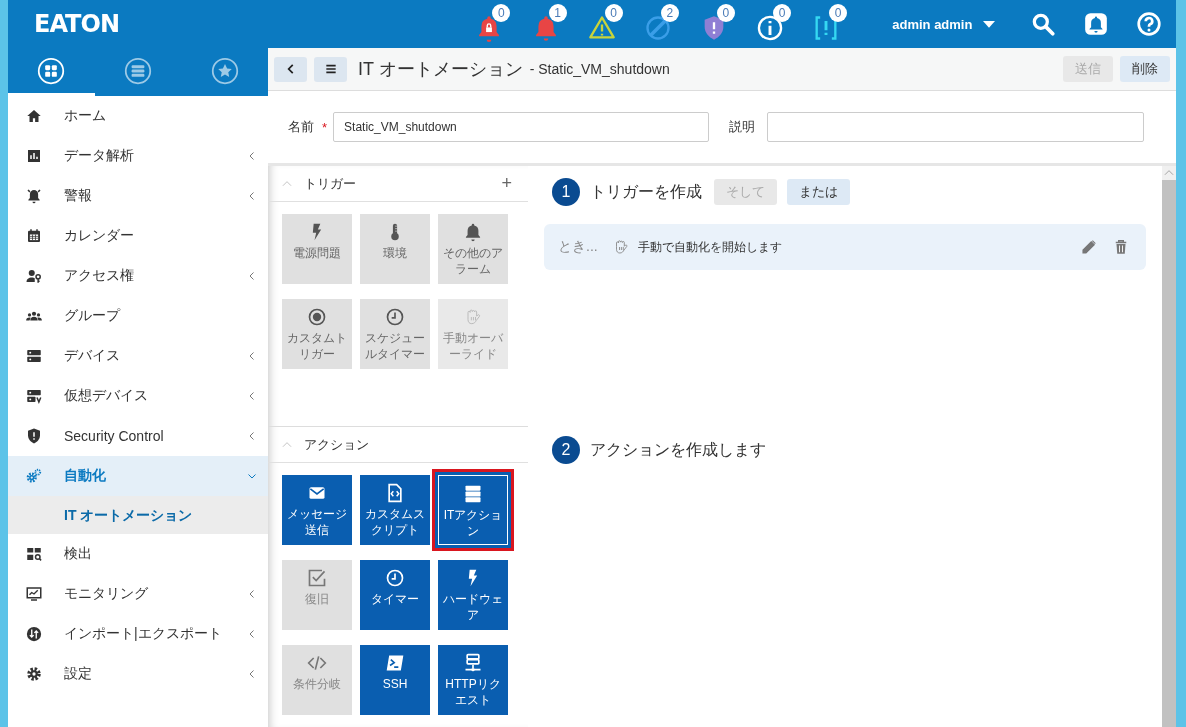 The height and width of the screenshot is (727, 1186). Describe the element at coordinates (301, 127) in the screenshot. I see `field-label: 名前` at that location.